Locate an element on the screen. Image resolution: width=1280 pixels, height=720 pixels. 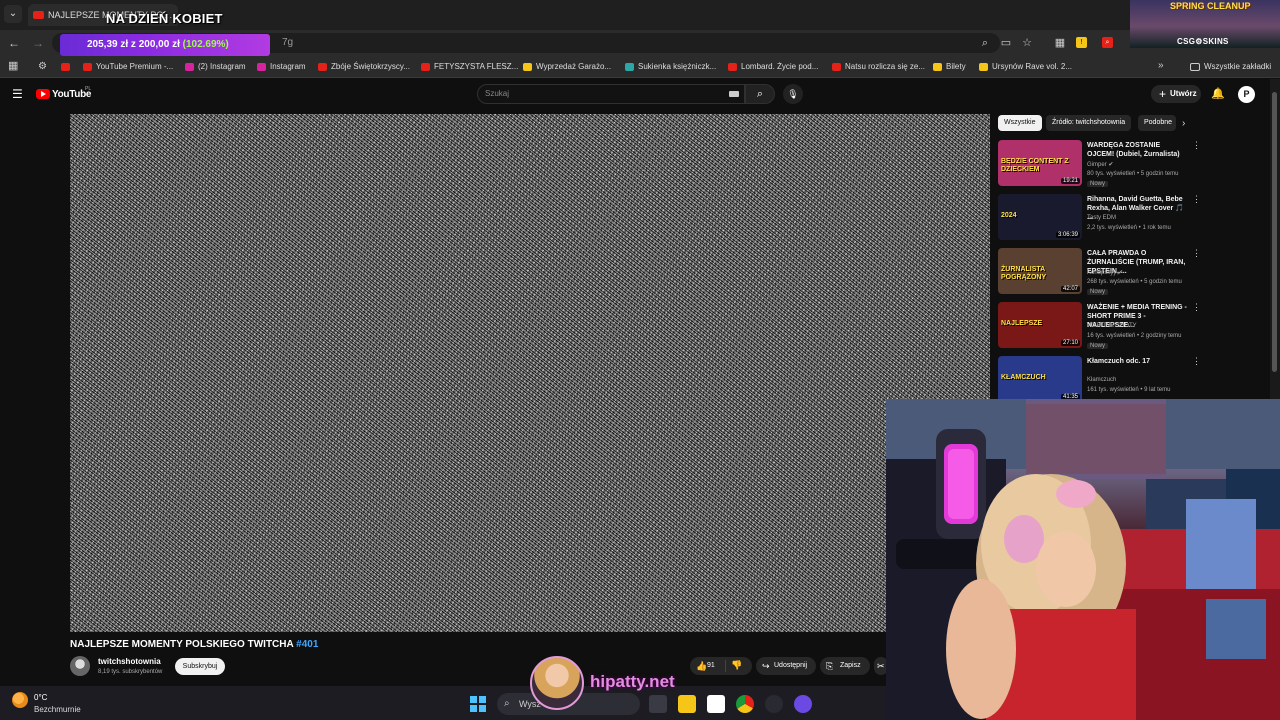
rec-channel: Tasty EDM is located at coordinates (1101, 218).